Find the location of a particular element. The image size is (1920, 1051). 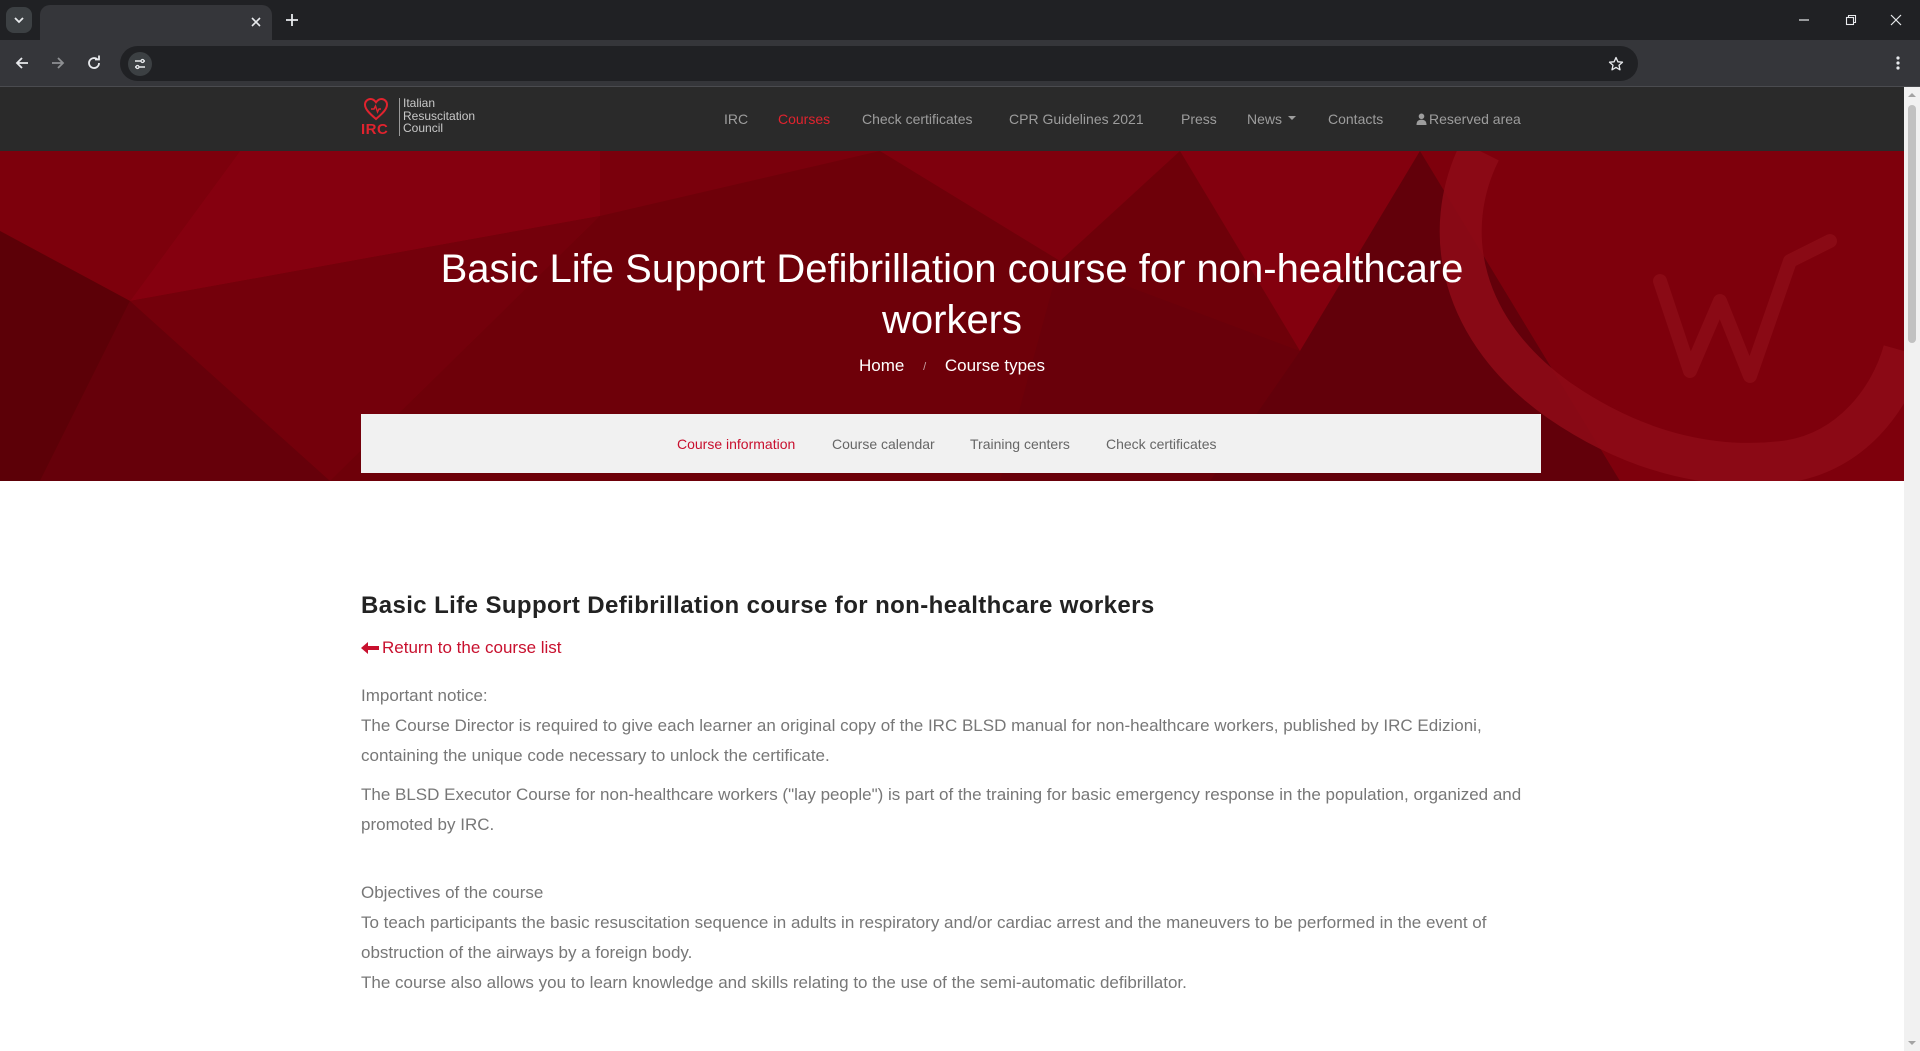

scroll-up-icon is located at coordinates (1912, 95).